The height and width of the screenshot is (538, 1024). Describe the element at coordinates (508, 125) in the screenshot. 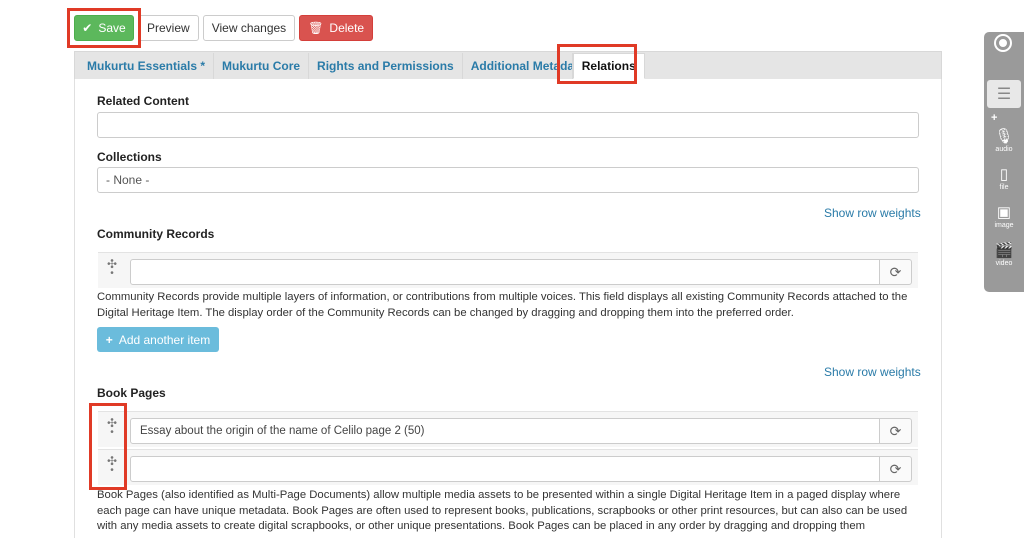

I see `related-content-input` at that location.